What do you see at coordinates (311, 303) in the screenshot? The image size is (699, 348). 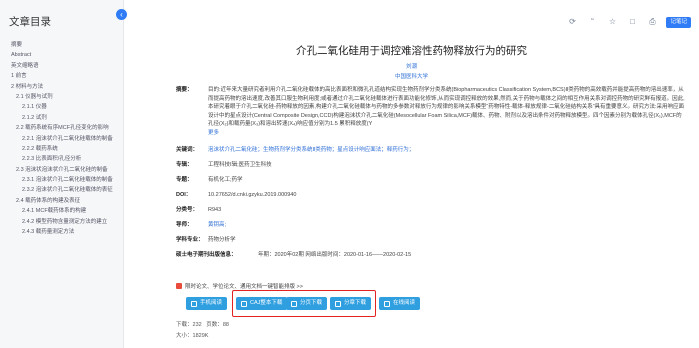 I see `button-label: 分页下载` at bounding box center [311, 303].